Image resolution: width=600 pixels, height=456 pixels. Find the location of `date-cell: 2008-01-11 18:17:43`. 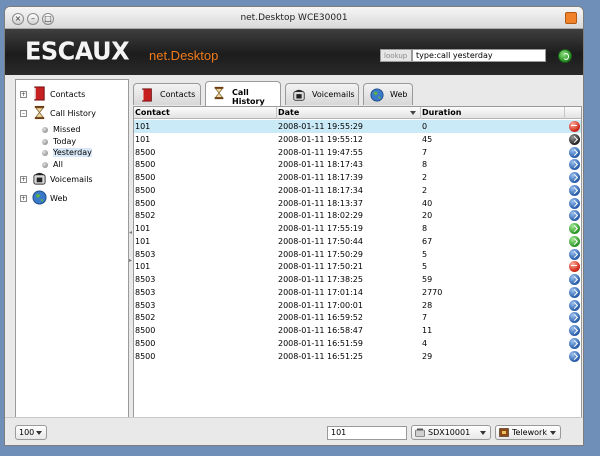

date-cell: 2008-01-11 18:17:43 is located at coordinates (320, 165).